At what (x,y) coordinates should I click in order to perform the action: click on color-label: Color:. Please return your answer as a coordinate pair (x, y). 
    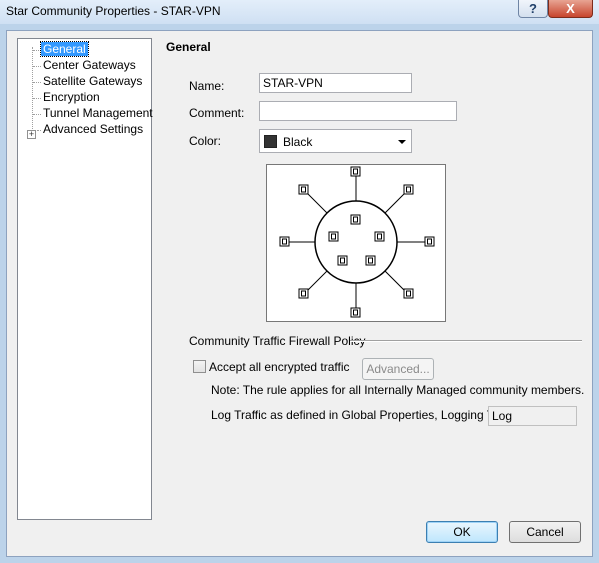
    Looking at the image, I should click on (205, 141).